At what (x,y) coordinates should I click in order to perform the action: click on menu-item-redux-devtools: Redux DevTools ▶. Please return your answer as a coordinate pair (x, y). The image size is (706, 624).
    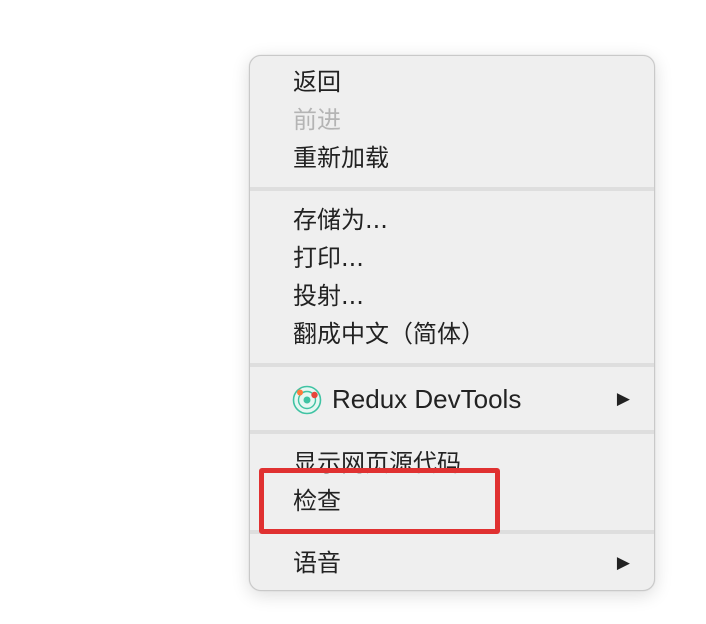
    Looking at the image, I should click on (452, 399).